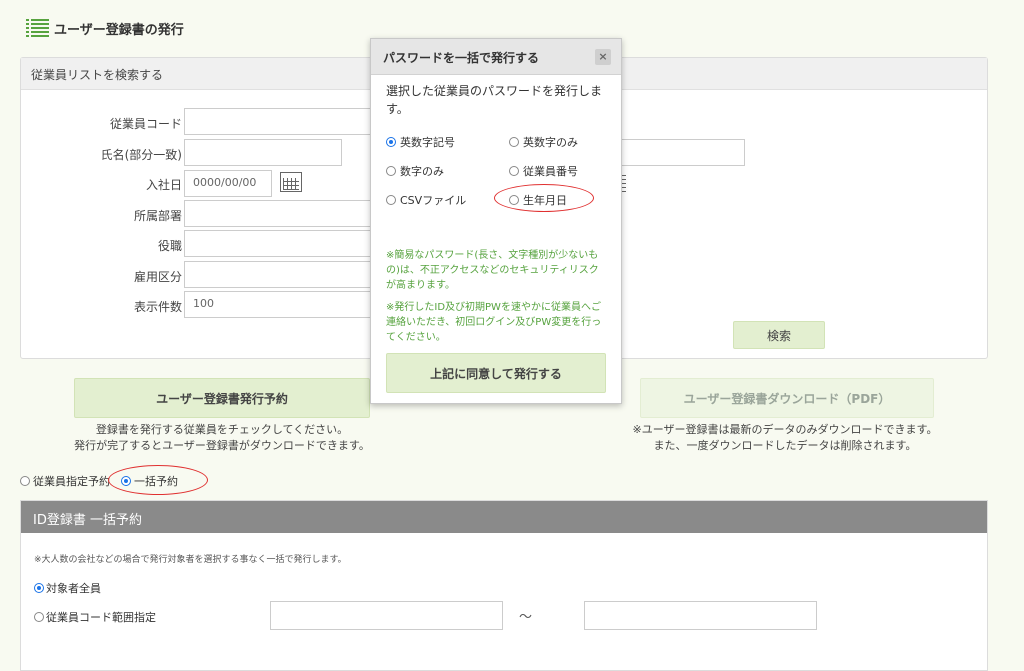  Describe the element at coordinates (785, 445) in the screenshot. I see `download-note-2: また、一度ダウンロードしたデータは削除されます。` at that location.